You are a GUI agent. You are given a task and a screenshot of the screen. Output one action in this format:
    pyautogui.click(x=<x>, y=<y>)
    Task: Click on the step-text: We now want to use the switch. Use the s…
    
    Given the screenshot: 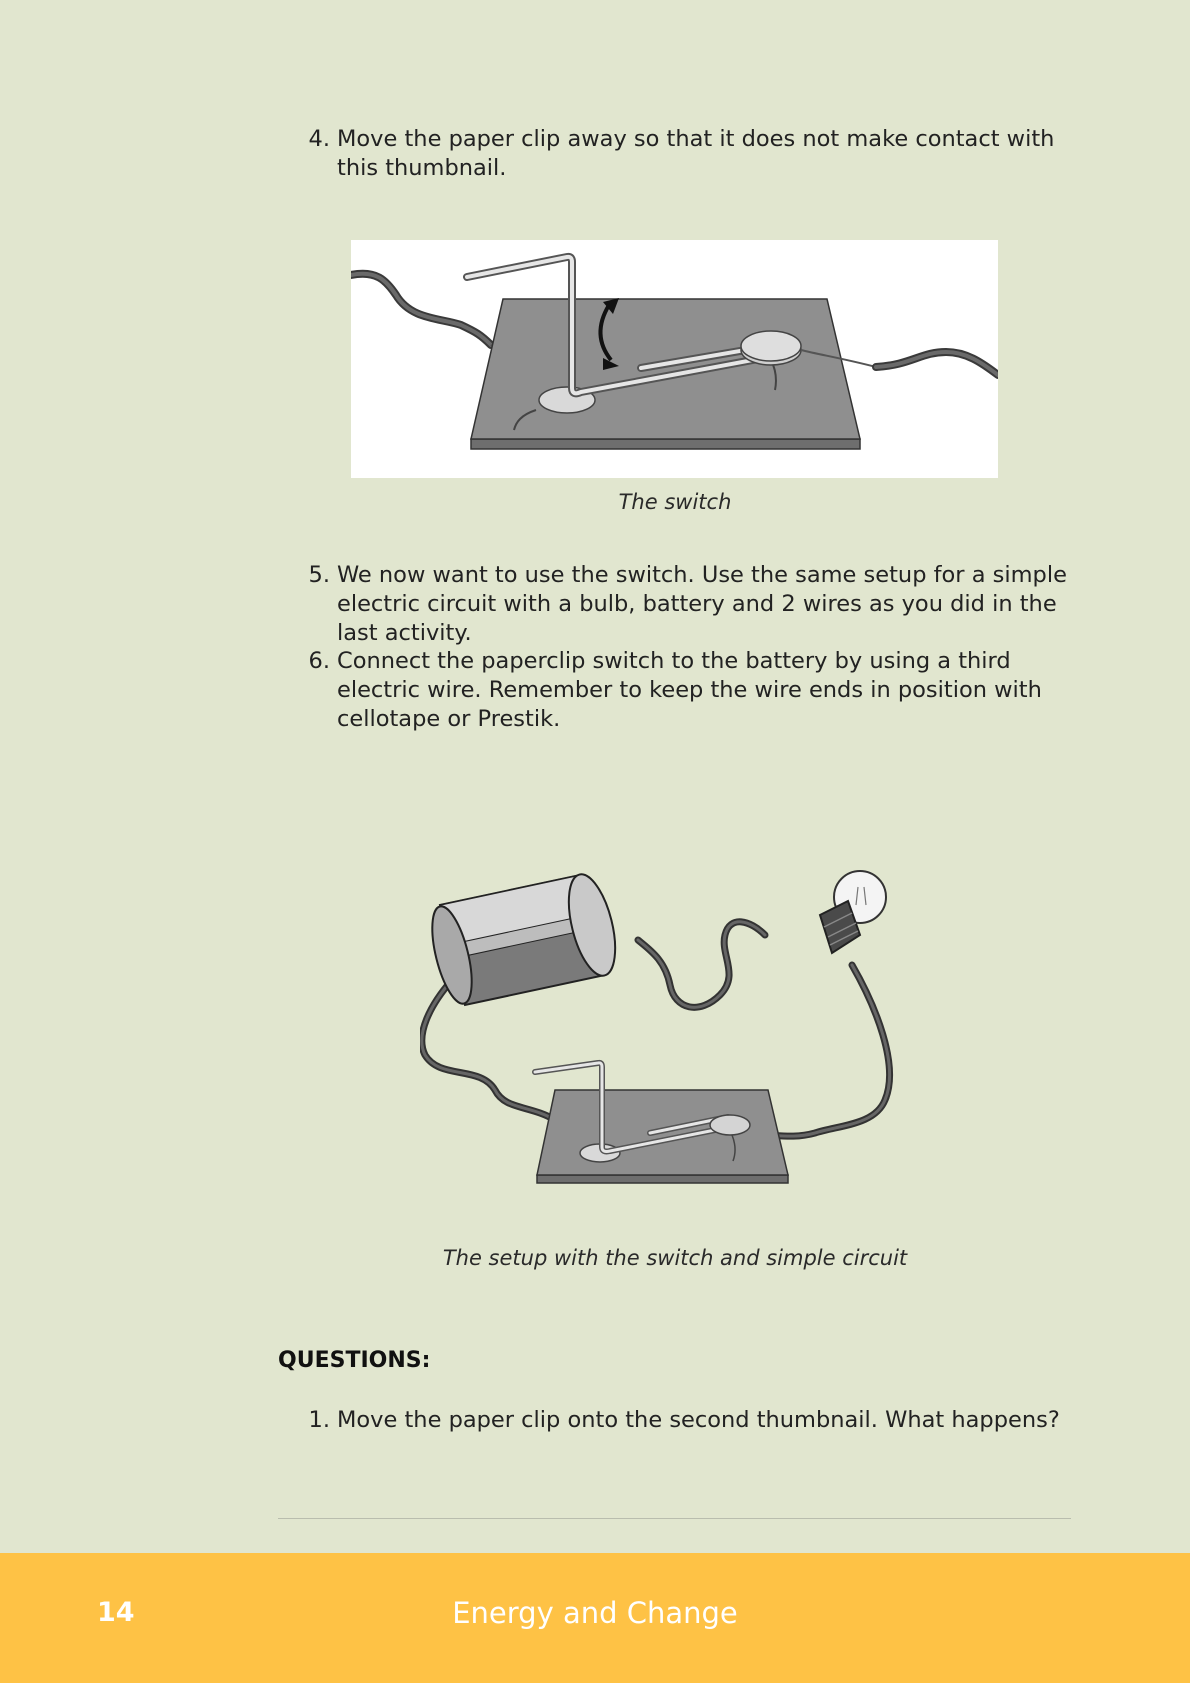 What is the action you would take?
    pyautogui.click(x=702, y=604)
    